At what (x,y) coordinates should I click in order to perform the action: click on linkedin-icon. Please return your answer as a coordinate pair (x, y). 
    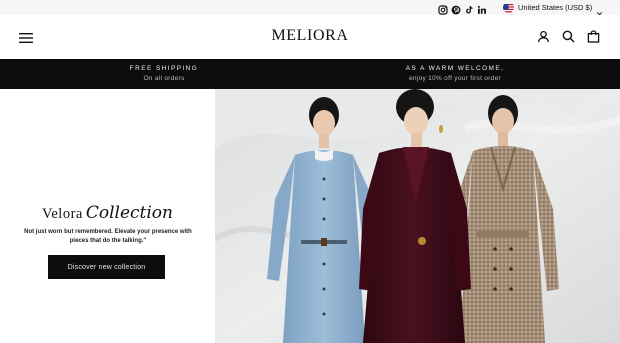
    Looking at the image, I should click on (482, 8).